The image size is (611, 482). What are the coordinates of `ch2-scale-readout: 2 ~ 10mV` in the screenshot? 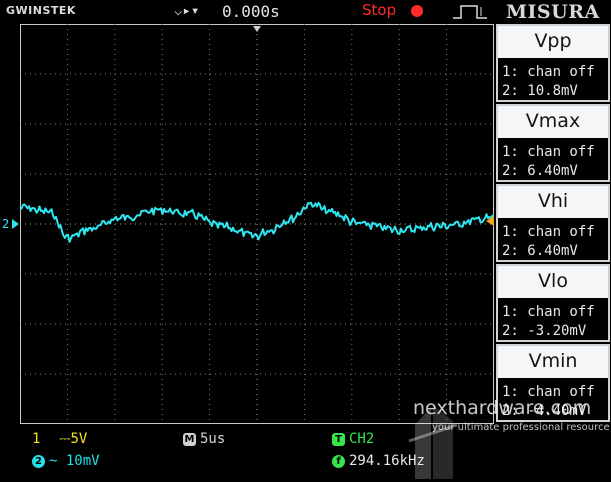 It's located at (66, 461).